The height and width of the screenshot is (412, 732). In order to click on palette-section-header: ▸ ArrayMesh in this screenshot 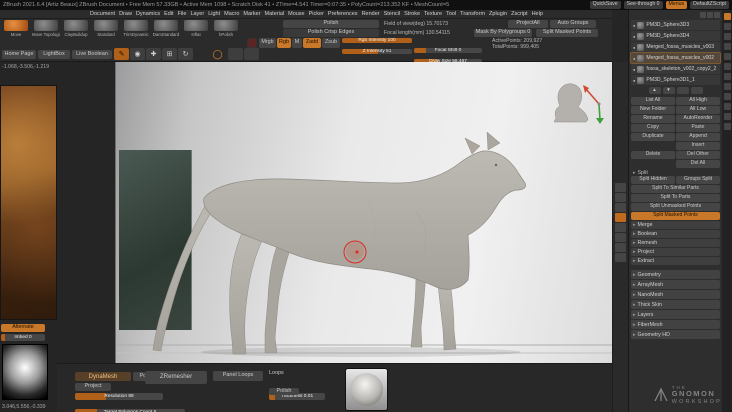, I will do `click(675, 284)`.